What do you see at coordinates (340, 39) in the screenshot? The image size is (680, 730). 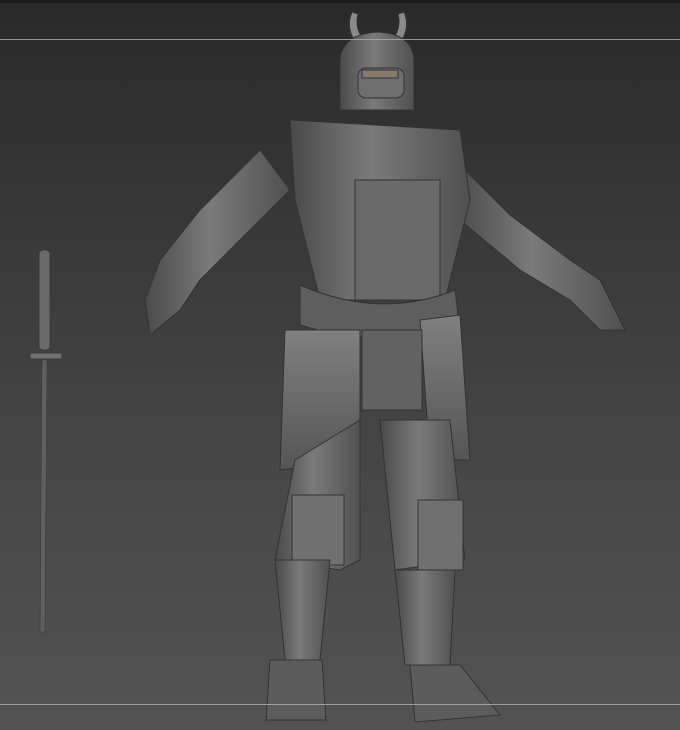 I see `viewport-guide-line-top` at bounding box center [340, 39].